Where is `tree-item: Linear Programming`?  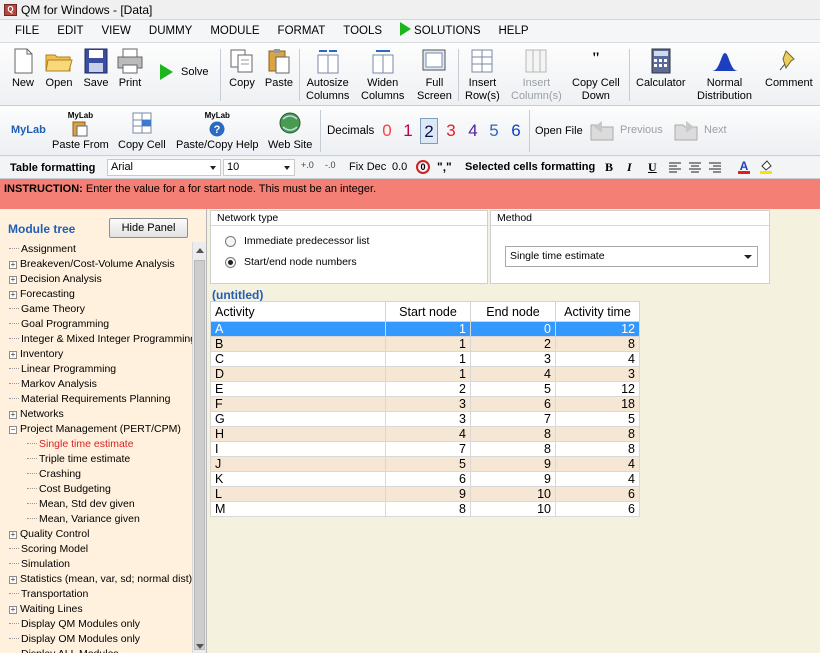 tree-item: Linear Programming is located at coordinates (101, 369).